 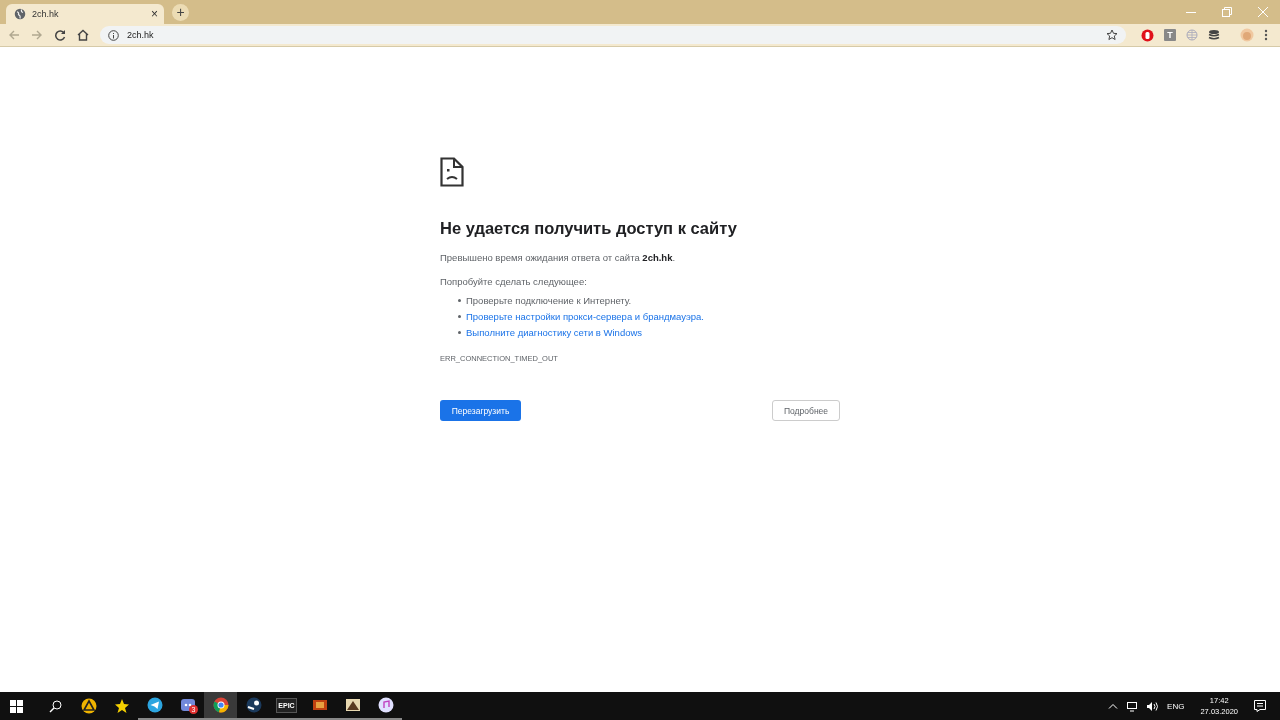 What do you see at coordinates (452, 172) in the screenshot?
I see `sad-page-icon` at bounding box center [452, 172].